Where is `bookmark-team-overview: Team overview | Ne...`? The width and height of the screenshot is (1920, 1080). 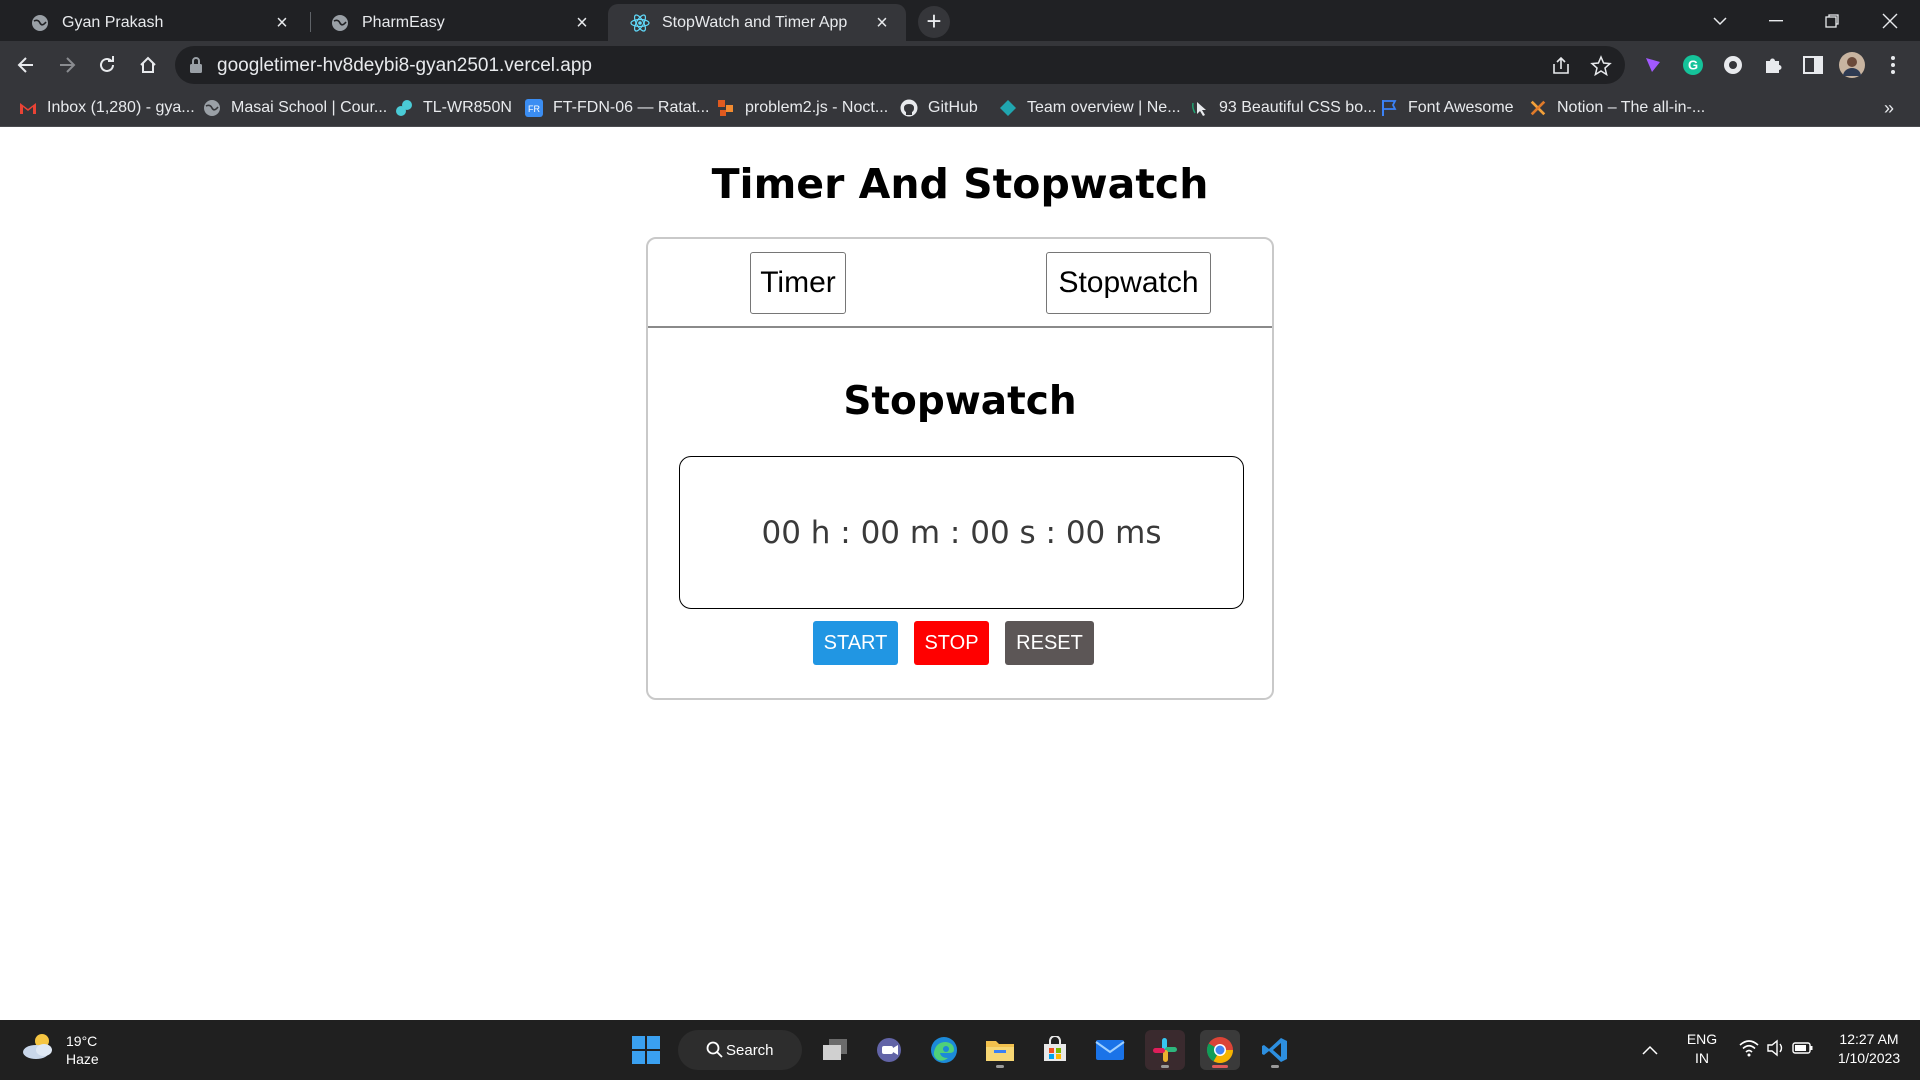 bookmark-team-overview: Team overview | Ne... is located at coordinates (1090, 108).